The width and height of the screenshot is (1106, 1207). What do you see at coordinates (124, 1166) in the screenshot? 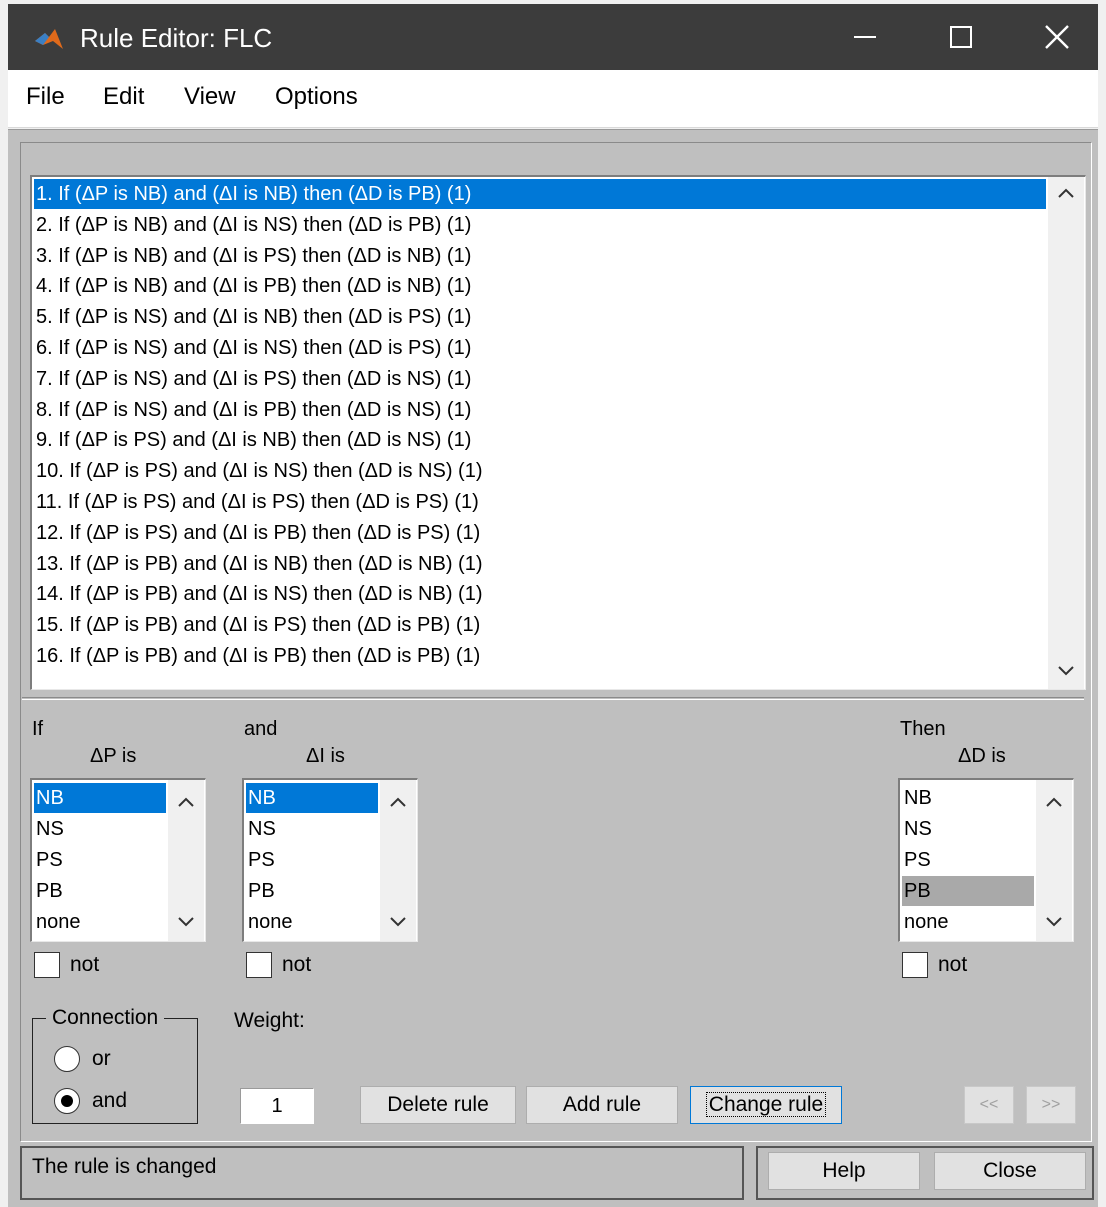
I see `status-text: The rule is changed` at bounding box center [124, 1166].